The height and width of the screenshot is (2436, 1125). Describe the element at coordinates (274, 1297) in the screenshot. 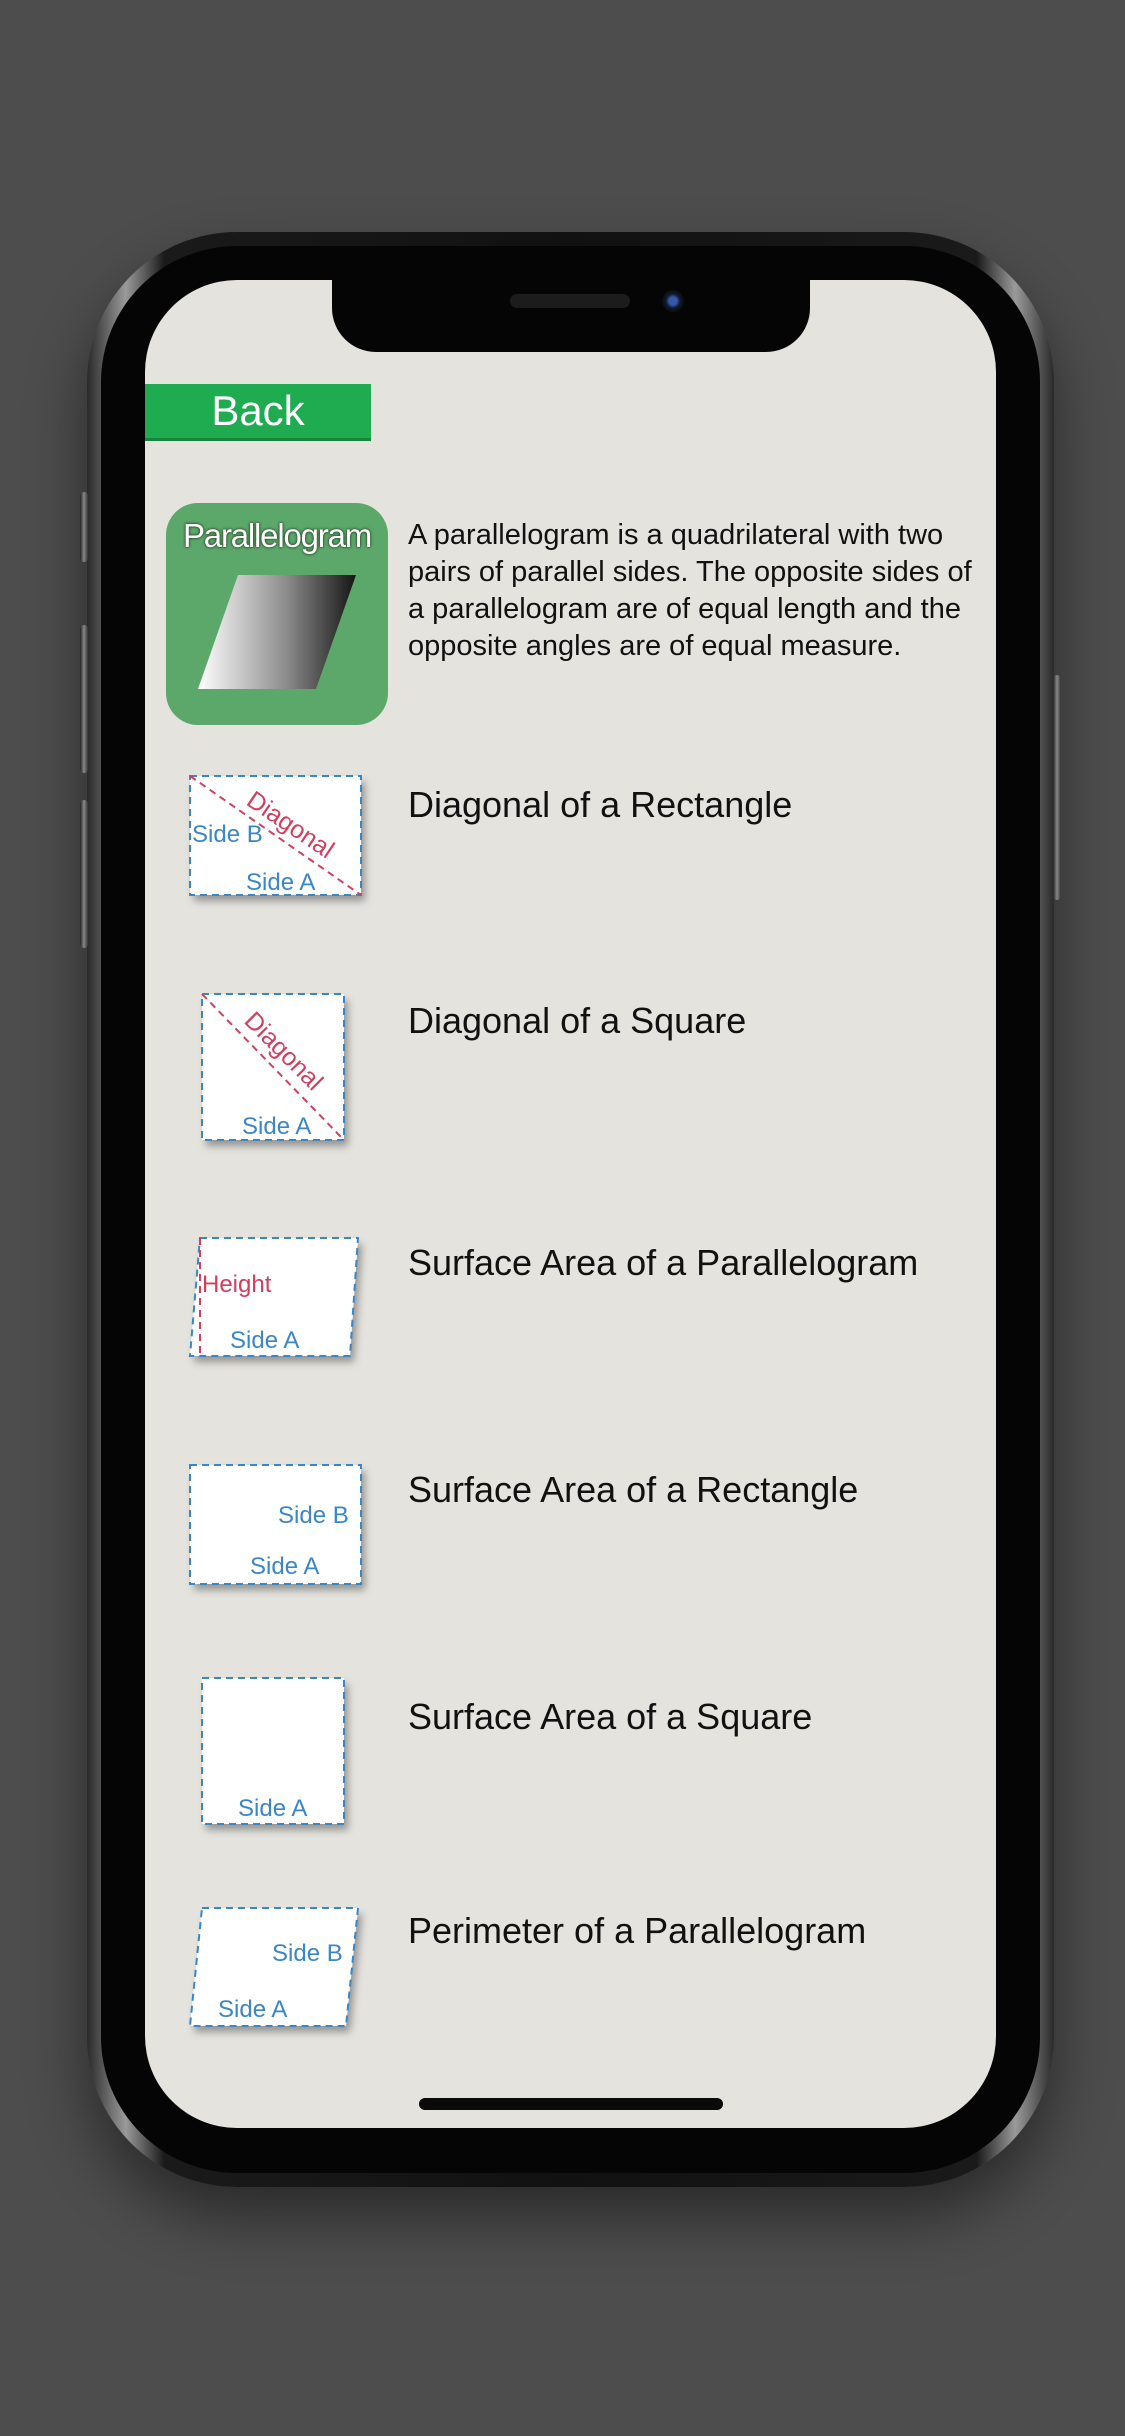

I see `area-parallelogram-thumbnail: Height Side A` at that location.